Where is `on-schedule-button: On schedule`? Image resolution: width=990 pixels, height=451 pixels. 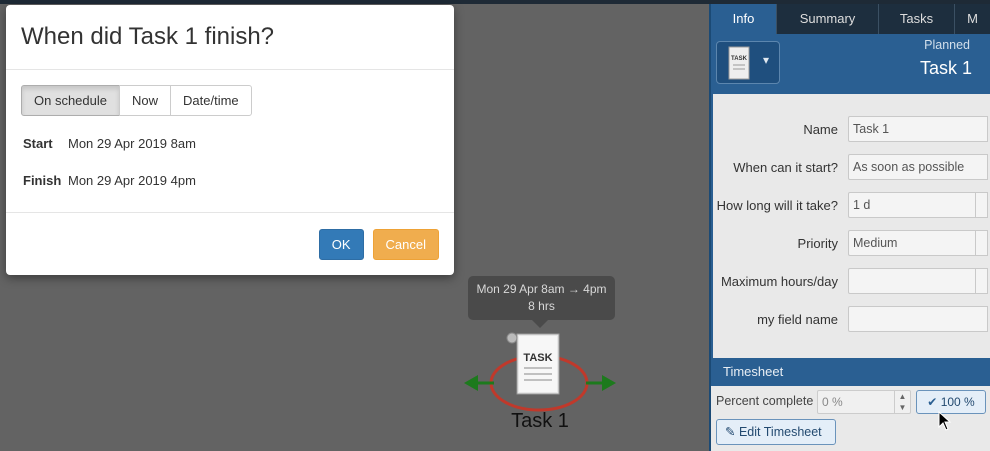 on-schedule-button: On schedule is located at coordinates (70, 100).